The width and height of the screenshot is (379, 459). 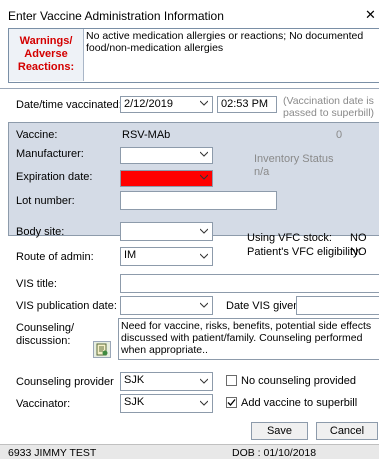 What do you see at coordinates (37, 135) in the screenshot?
I see `vaccine-label: Vaccine:` at bounding box center [37, 135].